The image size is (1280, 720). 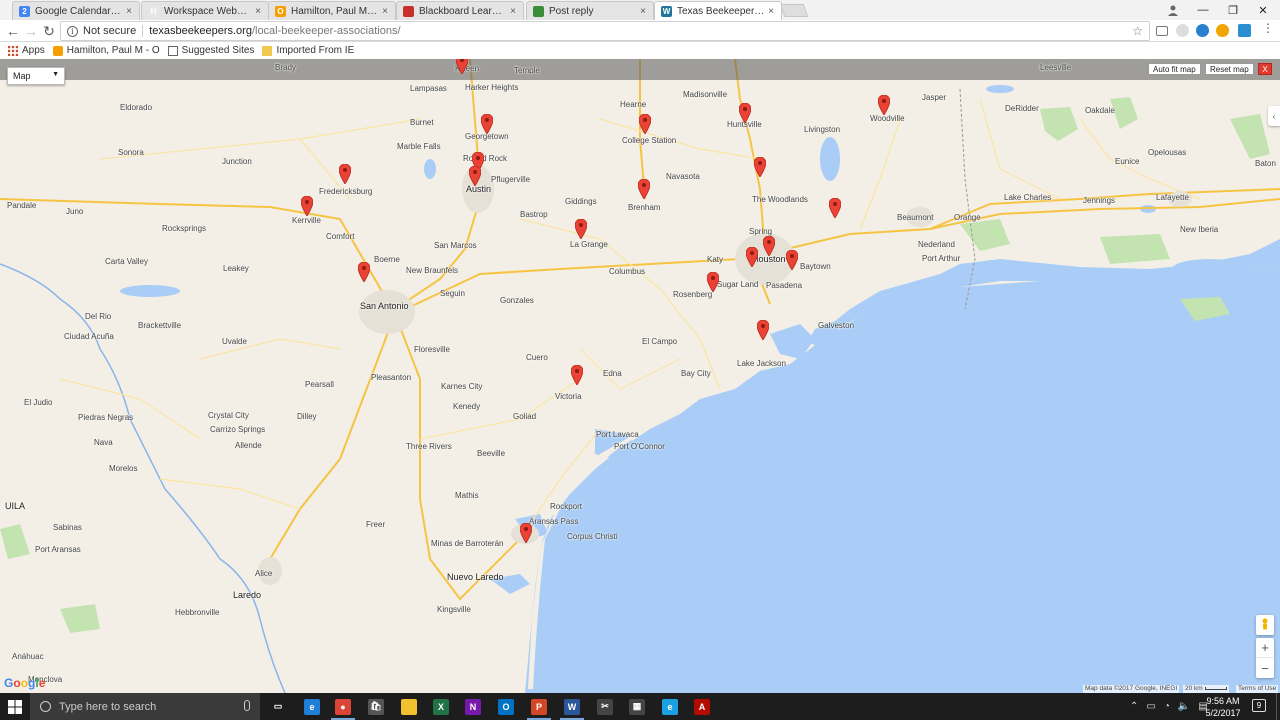 I want to click on zoom-out-button: −, so click(x=1265, y=668).